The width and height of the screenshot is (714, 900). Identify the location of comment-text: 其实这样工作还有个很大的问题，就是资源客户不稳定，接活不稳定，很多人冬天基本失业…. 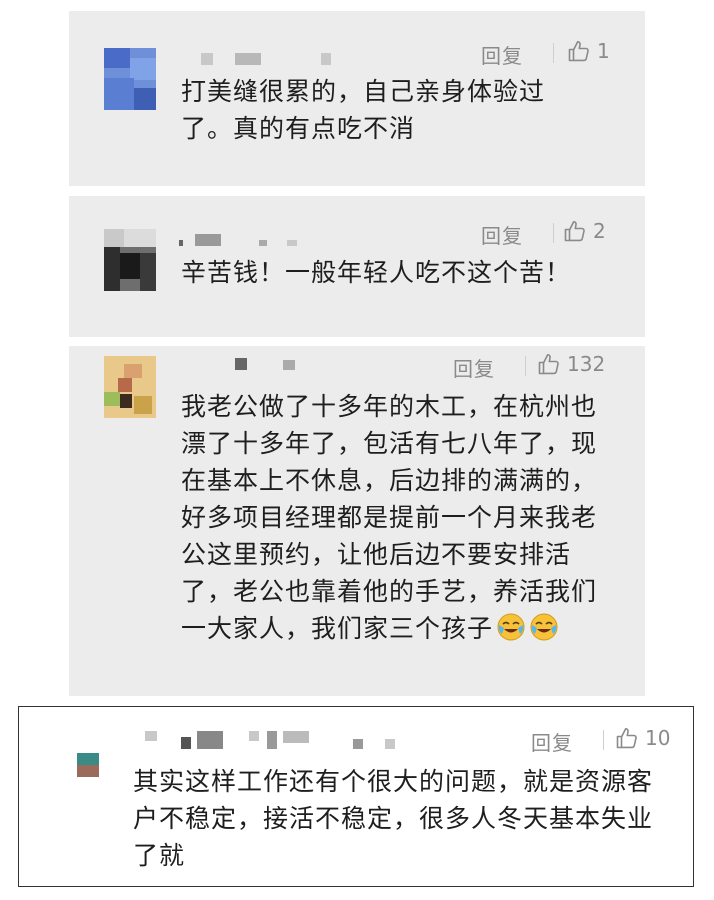
(393, 818).